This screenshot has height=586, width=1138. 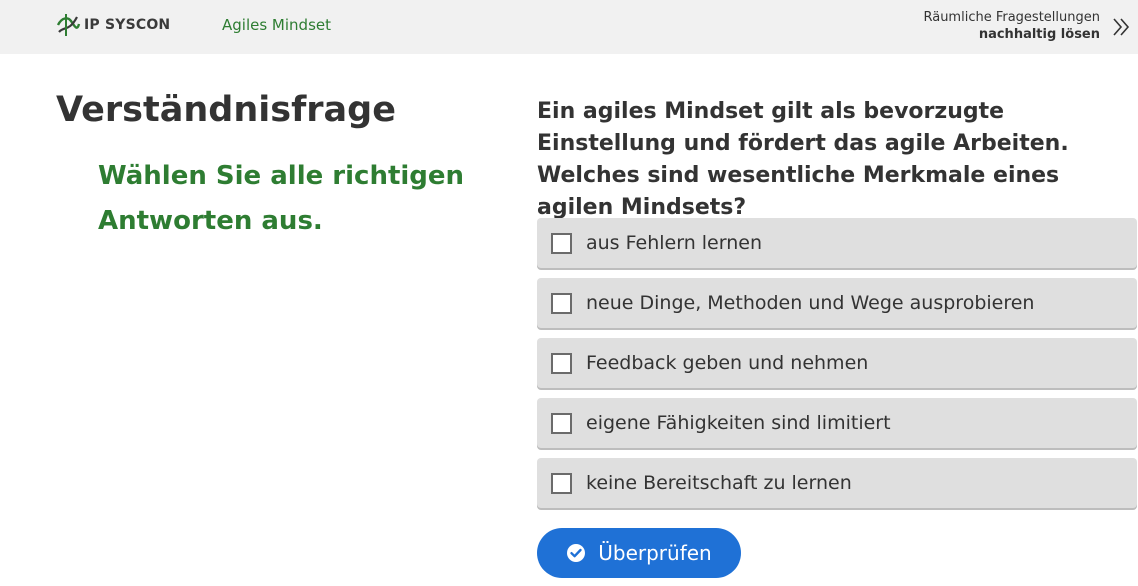 What do you see at coordinates (1011, 17) in the screenshot?
I see `slogan-line1: Räumliche Fragestellungen` at bounding box center [1011, 17].